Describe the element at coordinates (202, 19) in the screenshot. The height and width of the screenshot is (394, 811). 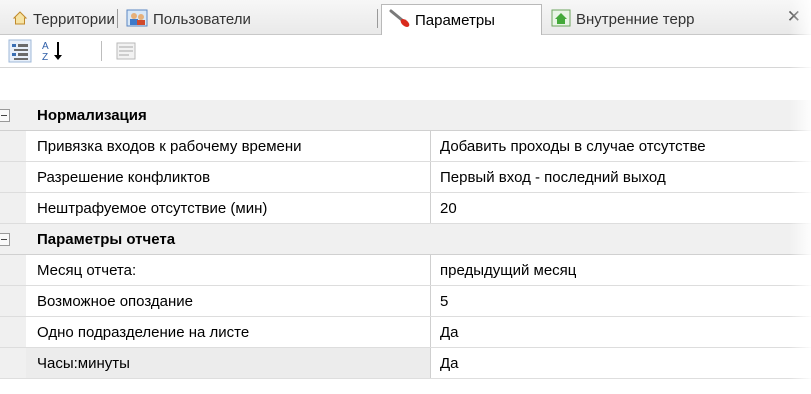
I see `tab-label: Пользователи` at that location.